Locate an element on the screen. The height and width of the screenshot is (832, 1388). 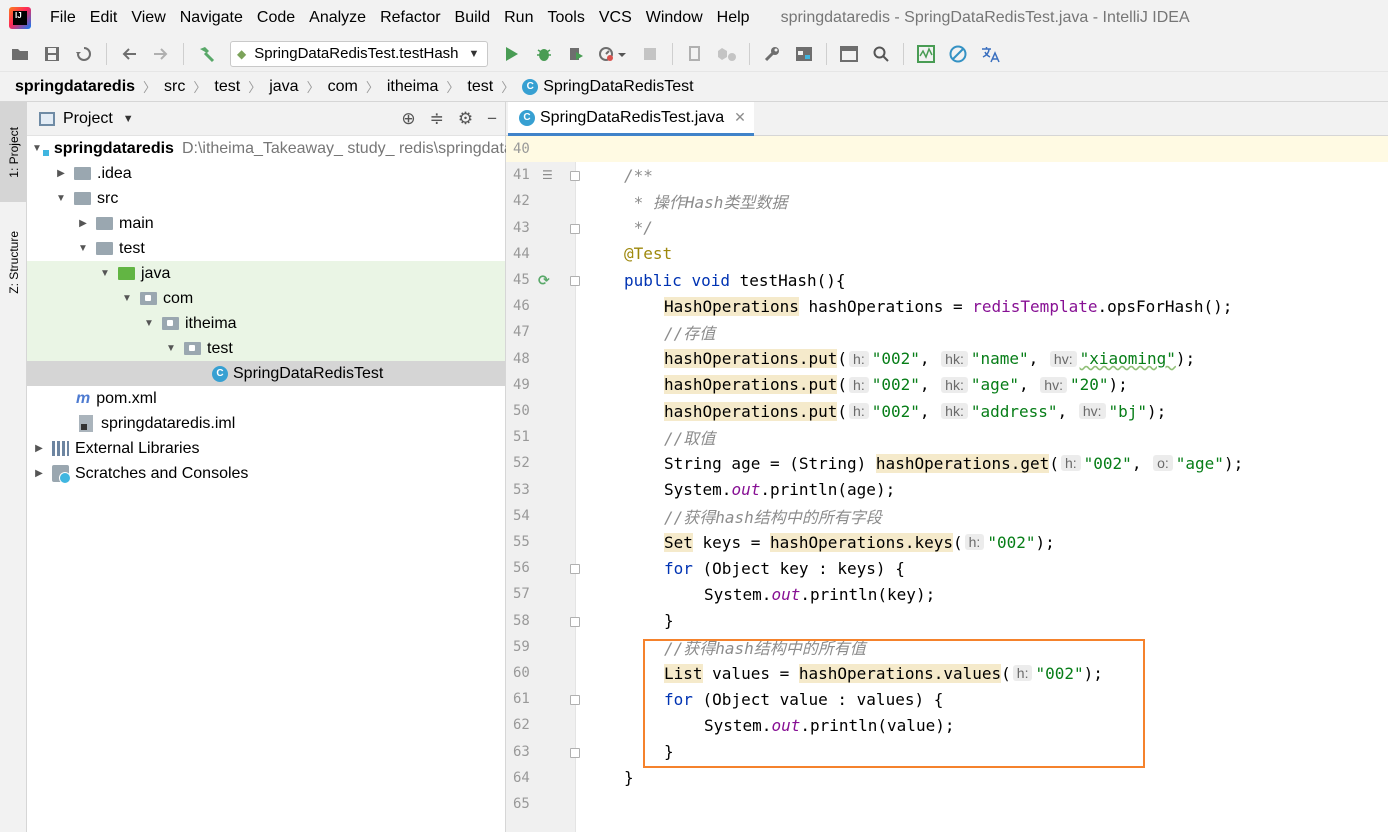
code-line: //获得hash结构中的所有值 is located at coordinates (982, 647).